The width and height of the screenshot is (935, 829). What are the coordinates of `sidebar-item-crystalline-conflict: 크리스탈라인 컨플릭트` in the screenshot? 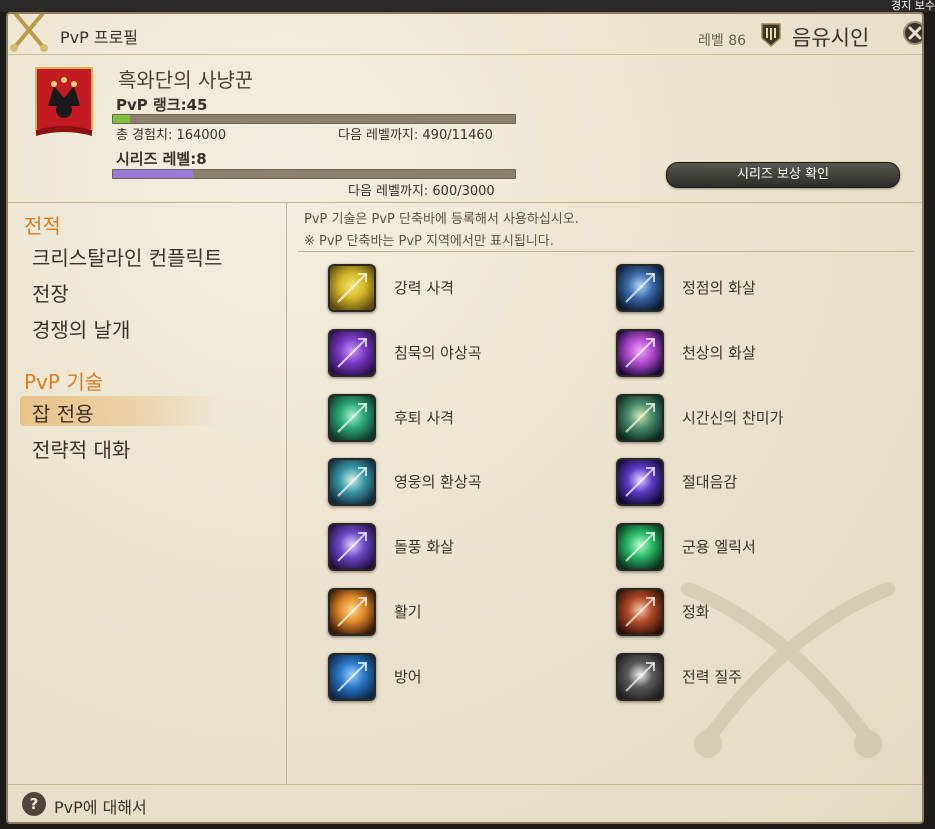 It's located at (127, 256).